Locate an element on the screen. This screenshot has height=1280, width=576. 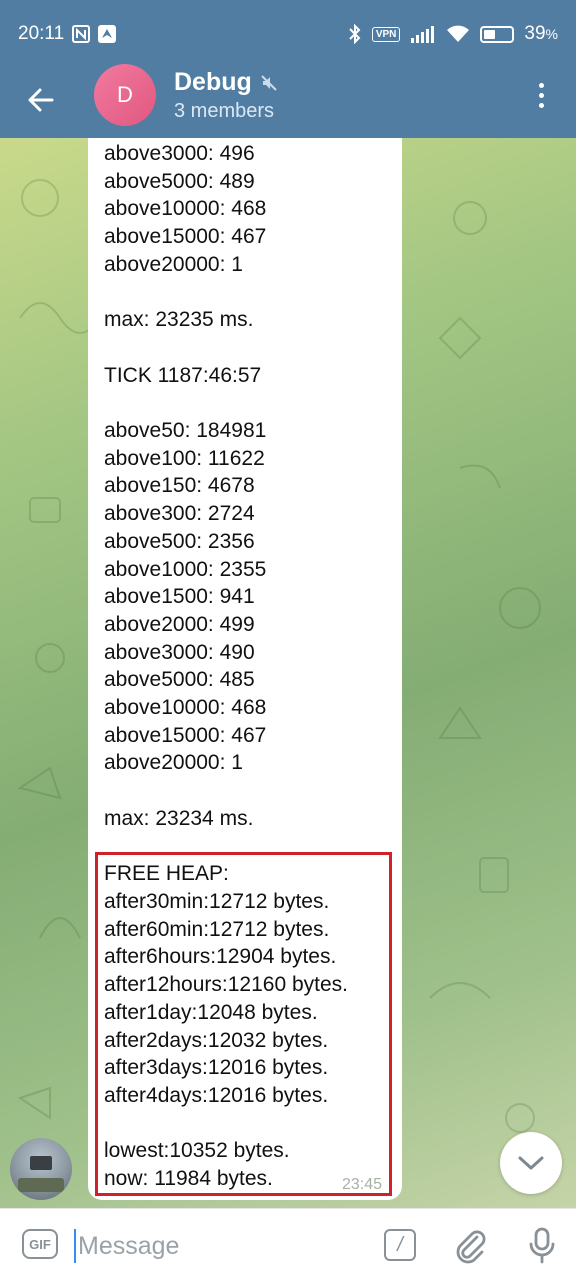
chat-subtitle: 3 members is located at coordinates (224, 111).